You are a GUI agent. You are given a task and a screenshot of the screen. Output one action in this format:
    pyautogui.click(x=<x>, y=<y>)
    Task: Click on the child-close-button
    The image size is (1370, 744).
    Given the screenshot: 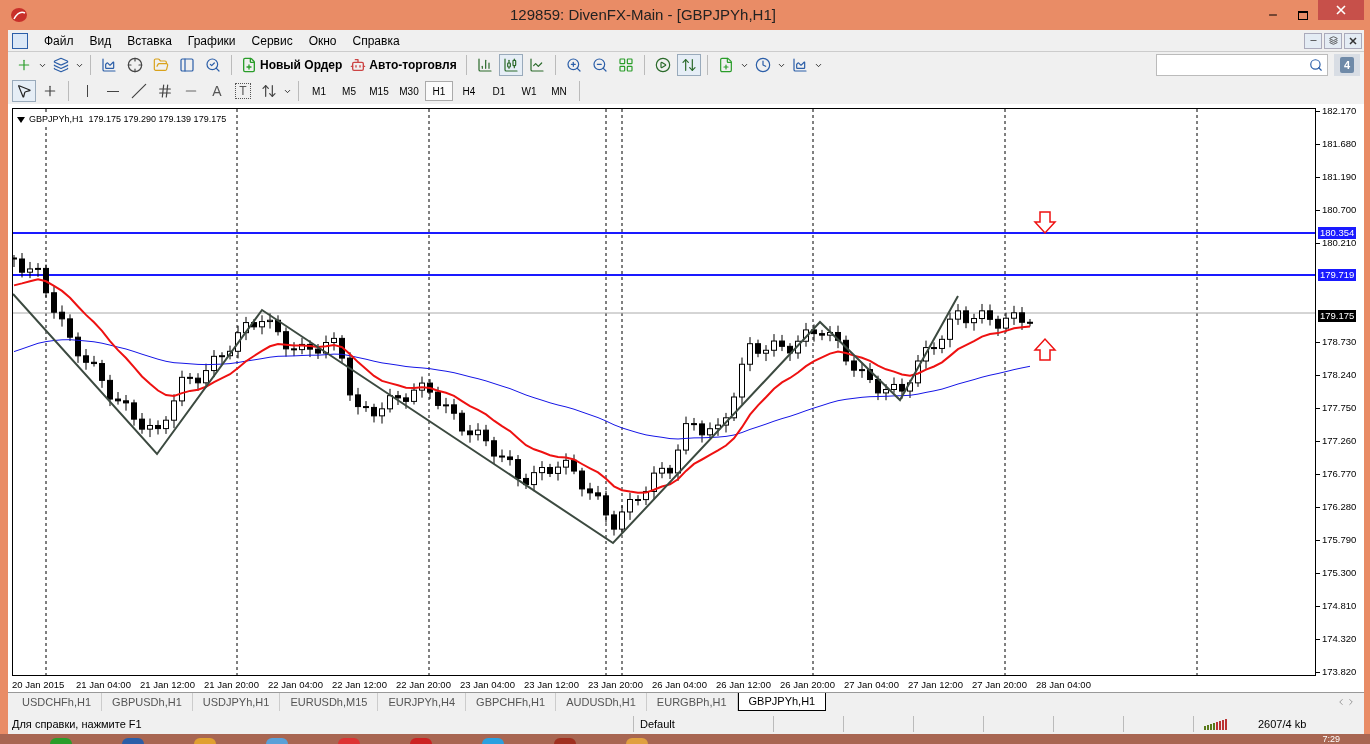 What is the action you would take?
    pyautogui.click(x=1353, y=40)
    